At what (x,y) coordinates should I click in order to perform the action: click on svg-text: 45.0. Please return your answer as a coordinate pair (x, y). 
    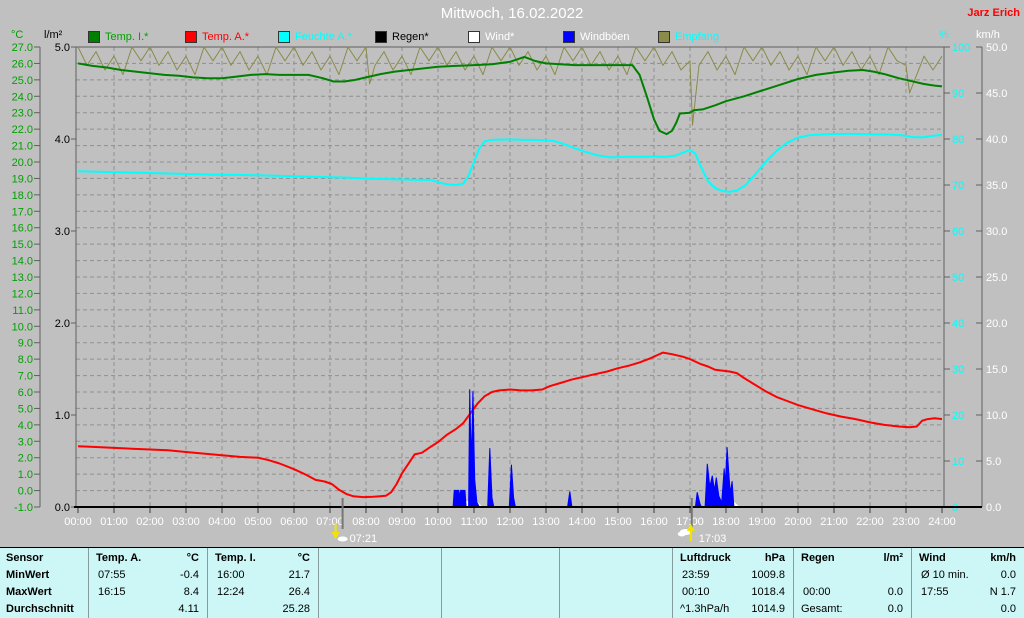
    Looking at the image, I should click on (996, 94).